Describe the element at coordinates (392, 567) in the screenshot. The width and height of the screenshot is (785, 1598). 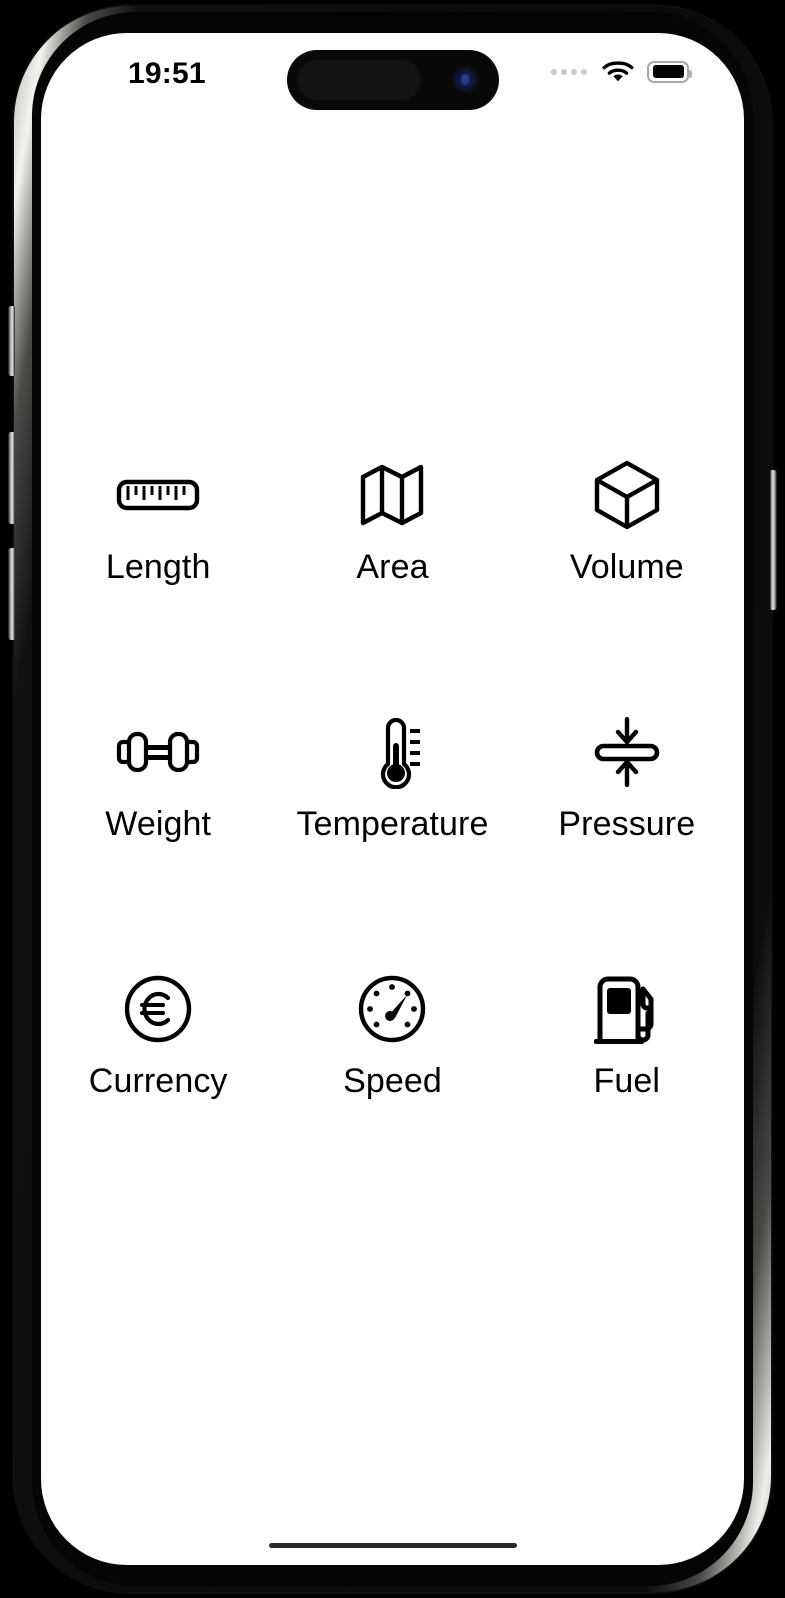
I see `grid-item-label: Area` at that location.